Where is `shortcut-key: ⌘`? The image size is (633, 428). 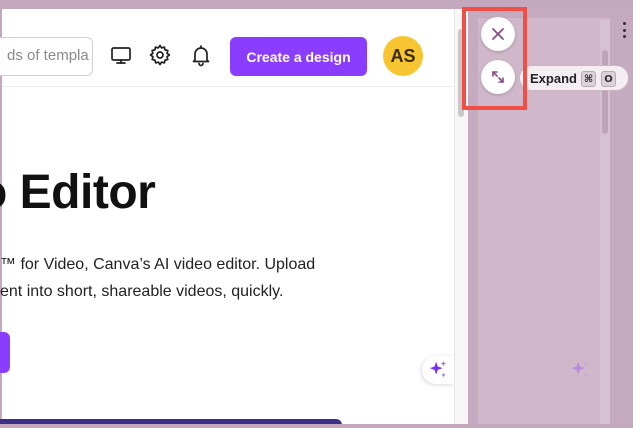 shortcut-key: ⌘ is located at coordinates (588, 79).